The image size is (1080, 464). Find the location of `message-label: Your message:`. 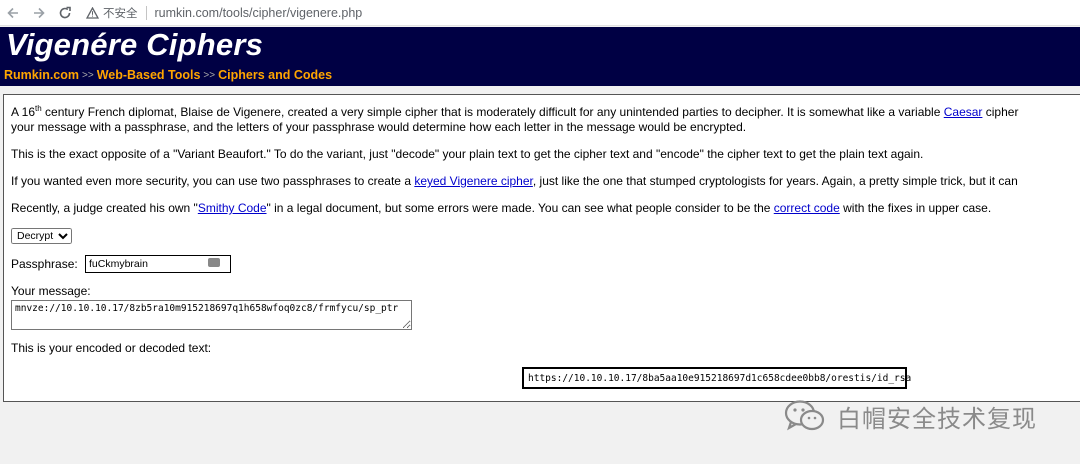

message-label: Your message: is located at coordinates (51, 291).